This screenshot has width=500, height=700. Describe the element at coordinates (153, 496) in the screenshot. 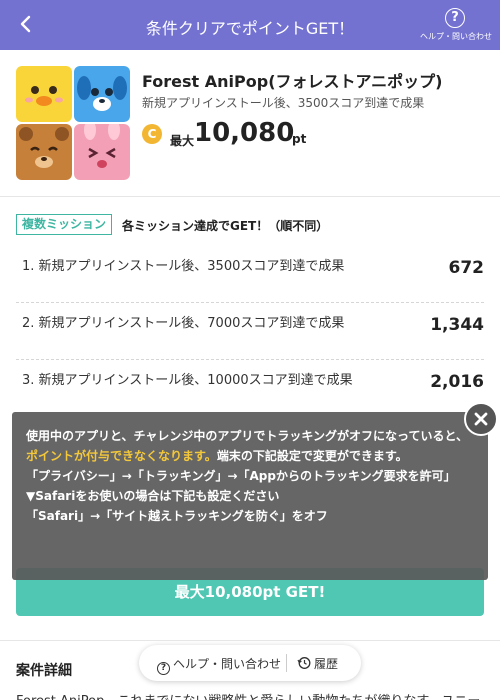

I see `safari-note: ▼Safariをお使いの場合は下記も設定ください` at that location.